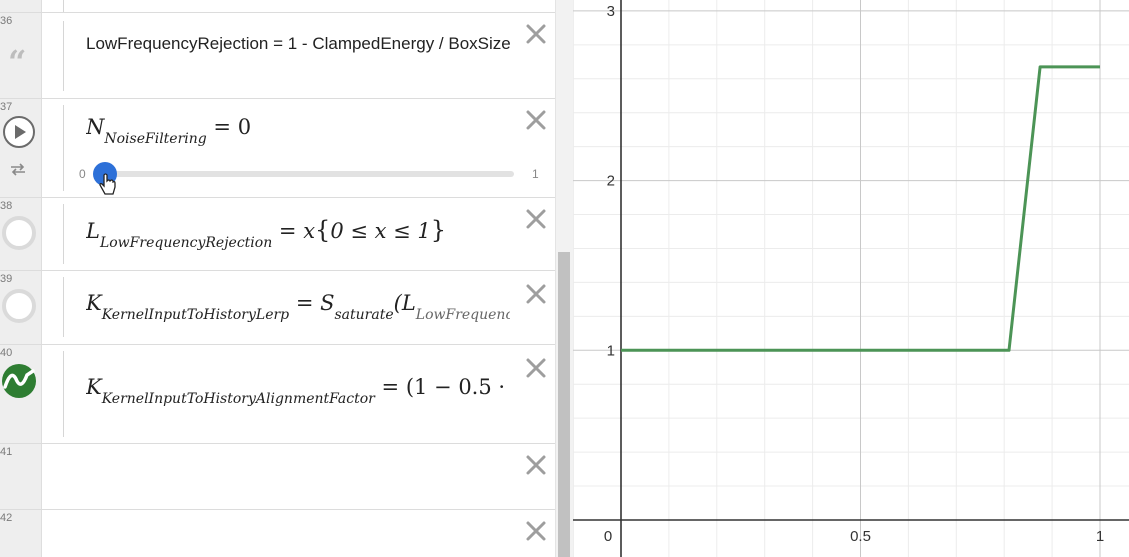 This screenshot has width=1129, height=557. I want to click on expression-row-partial, so click(277, 6).